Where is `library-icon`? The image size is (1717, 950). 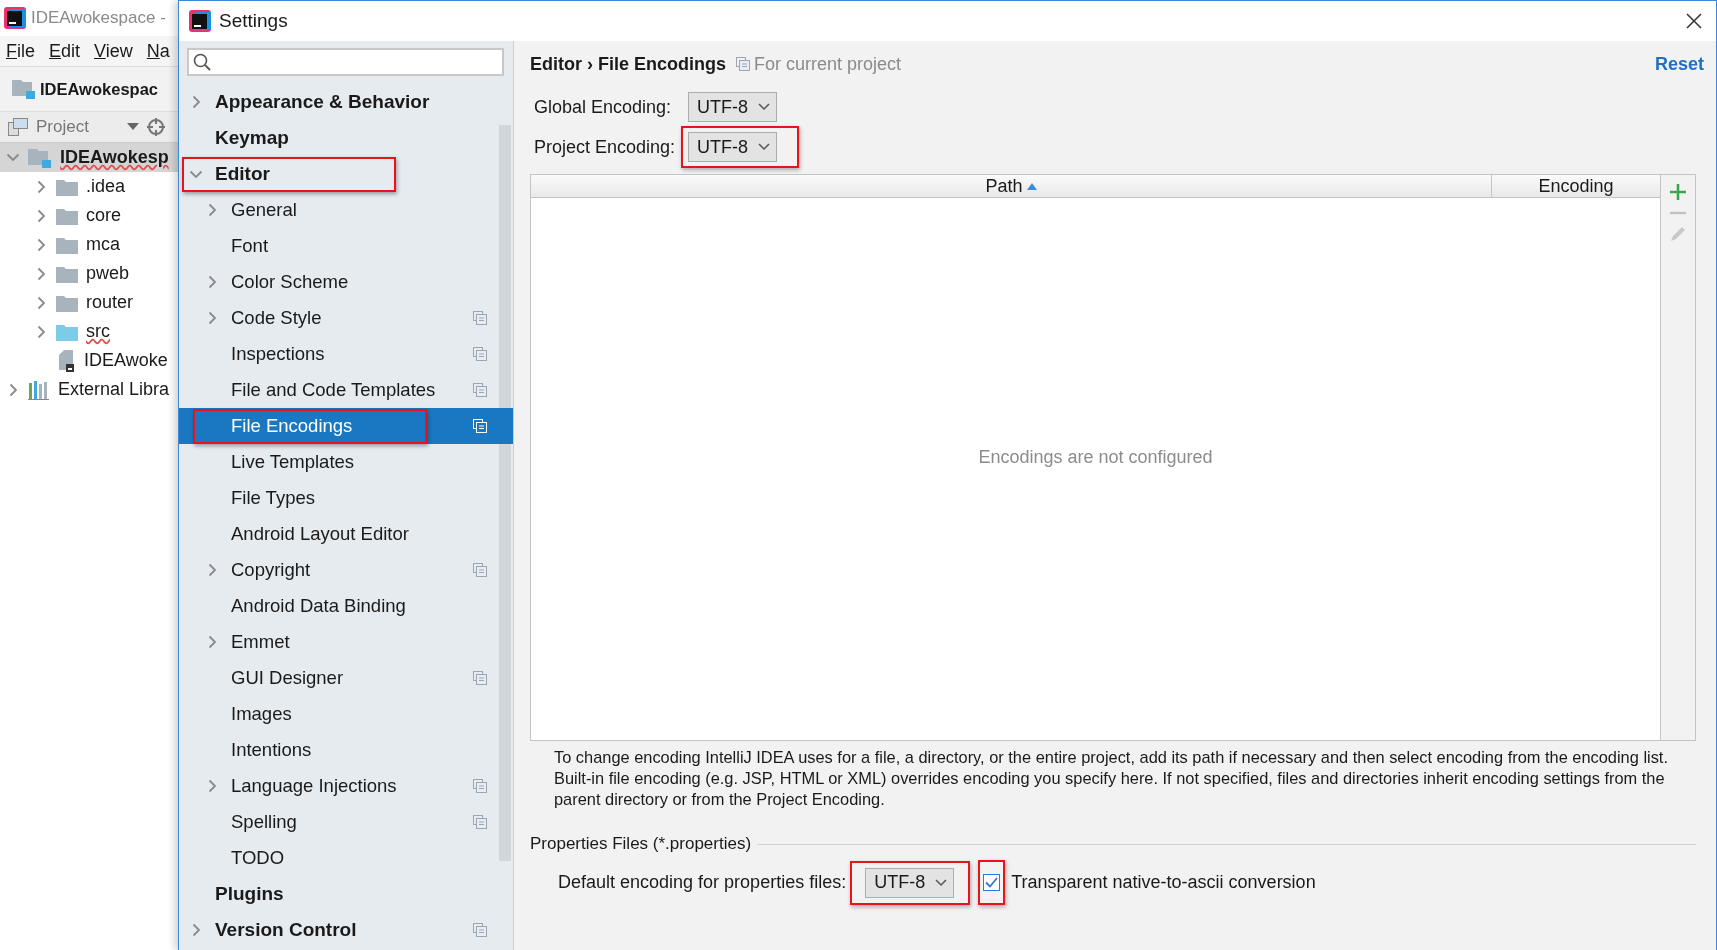
library-icon is located at coordinates (39, 389).